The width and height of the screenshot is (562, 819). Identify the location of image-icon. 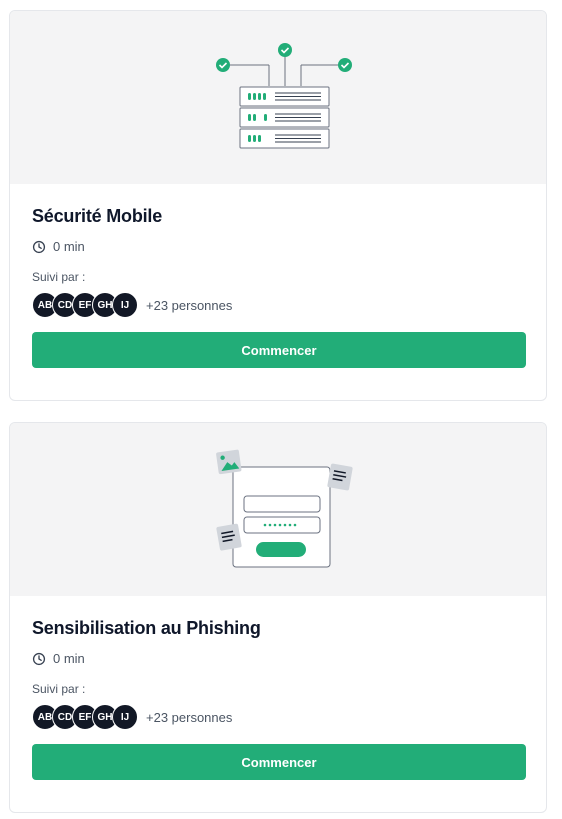
(229, 461).